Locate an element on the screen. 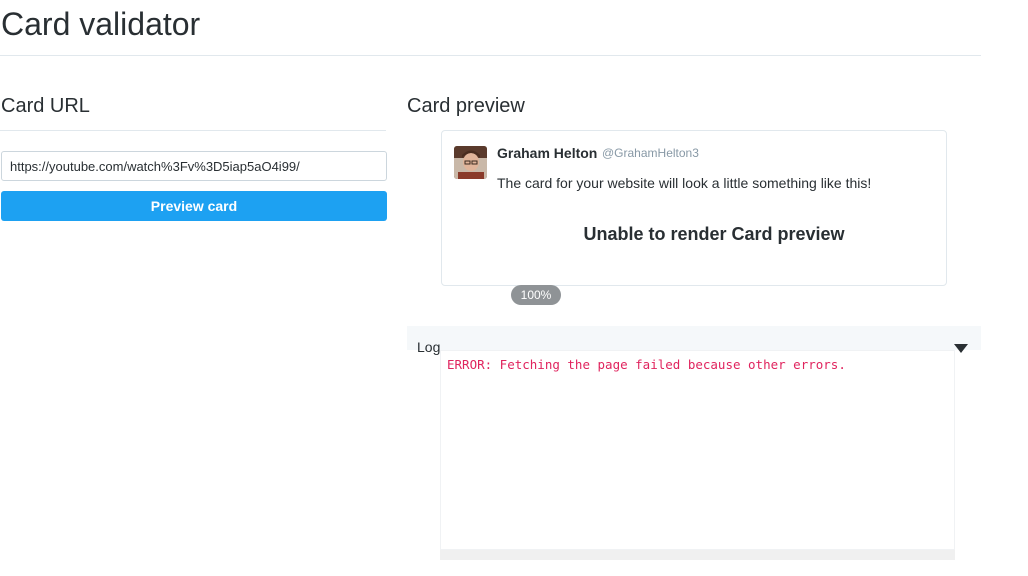 The image size is (1028, 576). triangle-down-icon is located at coordinates (961, 348).